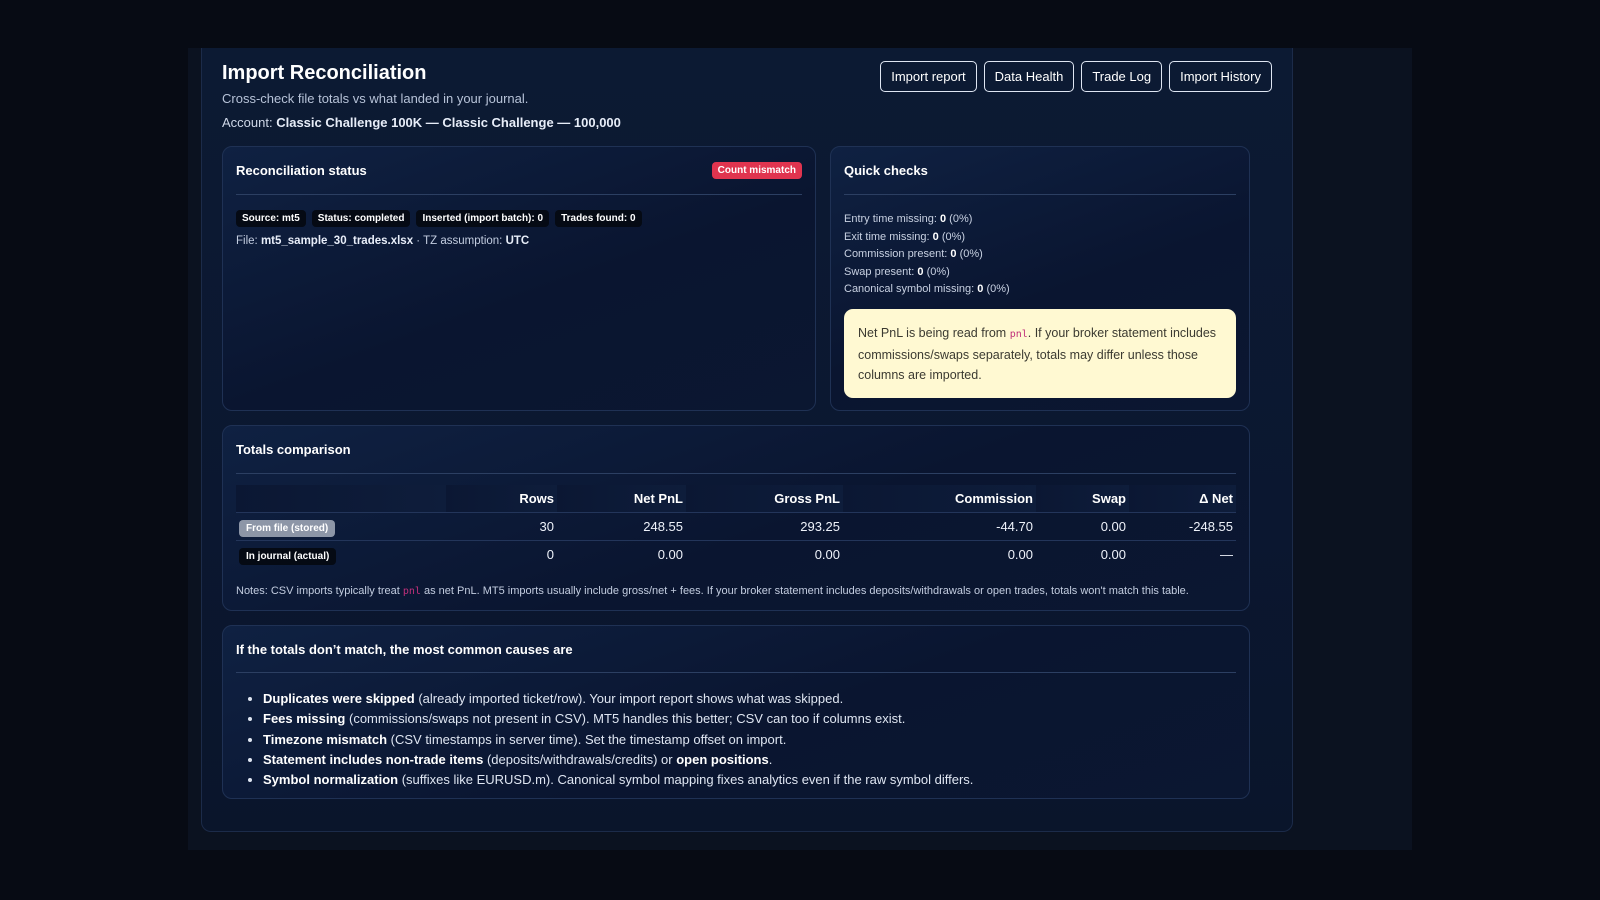 The image size is (1600, 900). I want to click on col-swap: Swap, so click(1082, 498).